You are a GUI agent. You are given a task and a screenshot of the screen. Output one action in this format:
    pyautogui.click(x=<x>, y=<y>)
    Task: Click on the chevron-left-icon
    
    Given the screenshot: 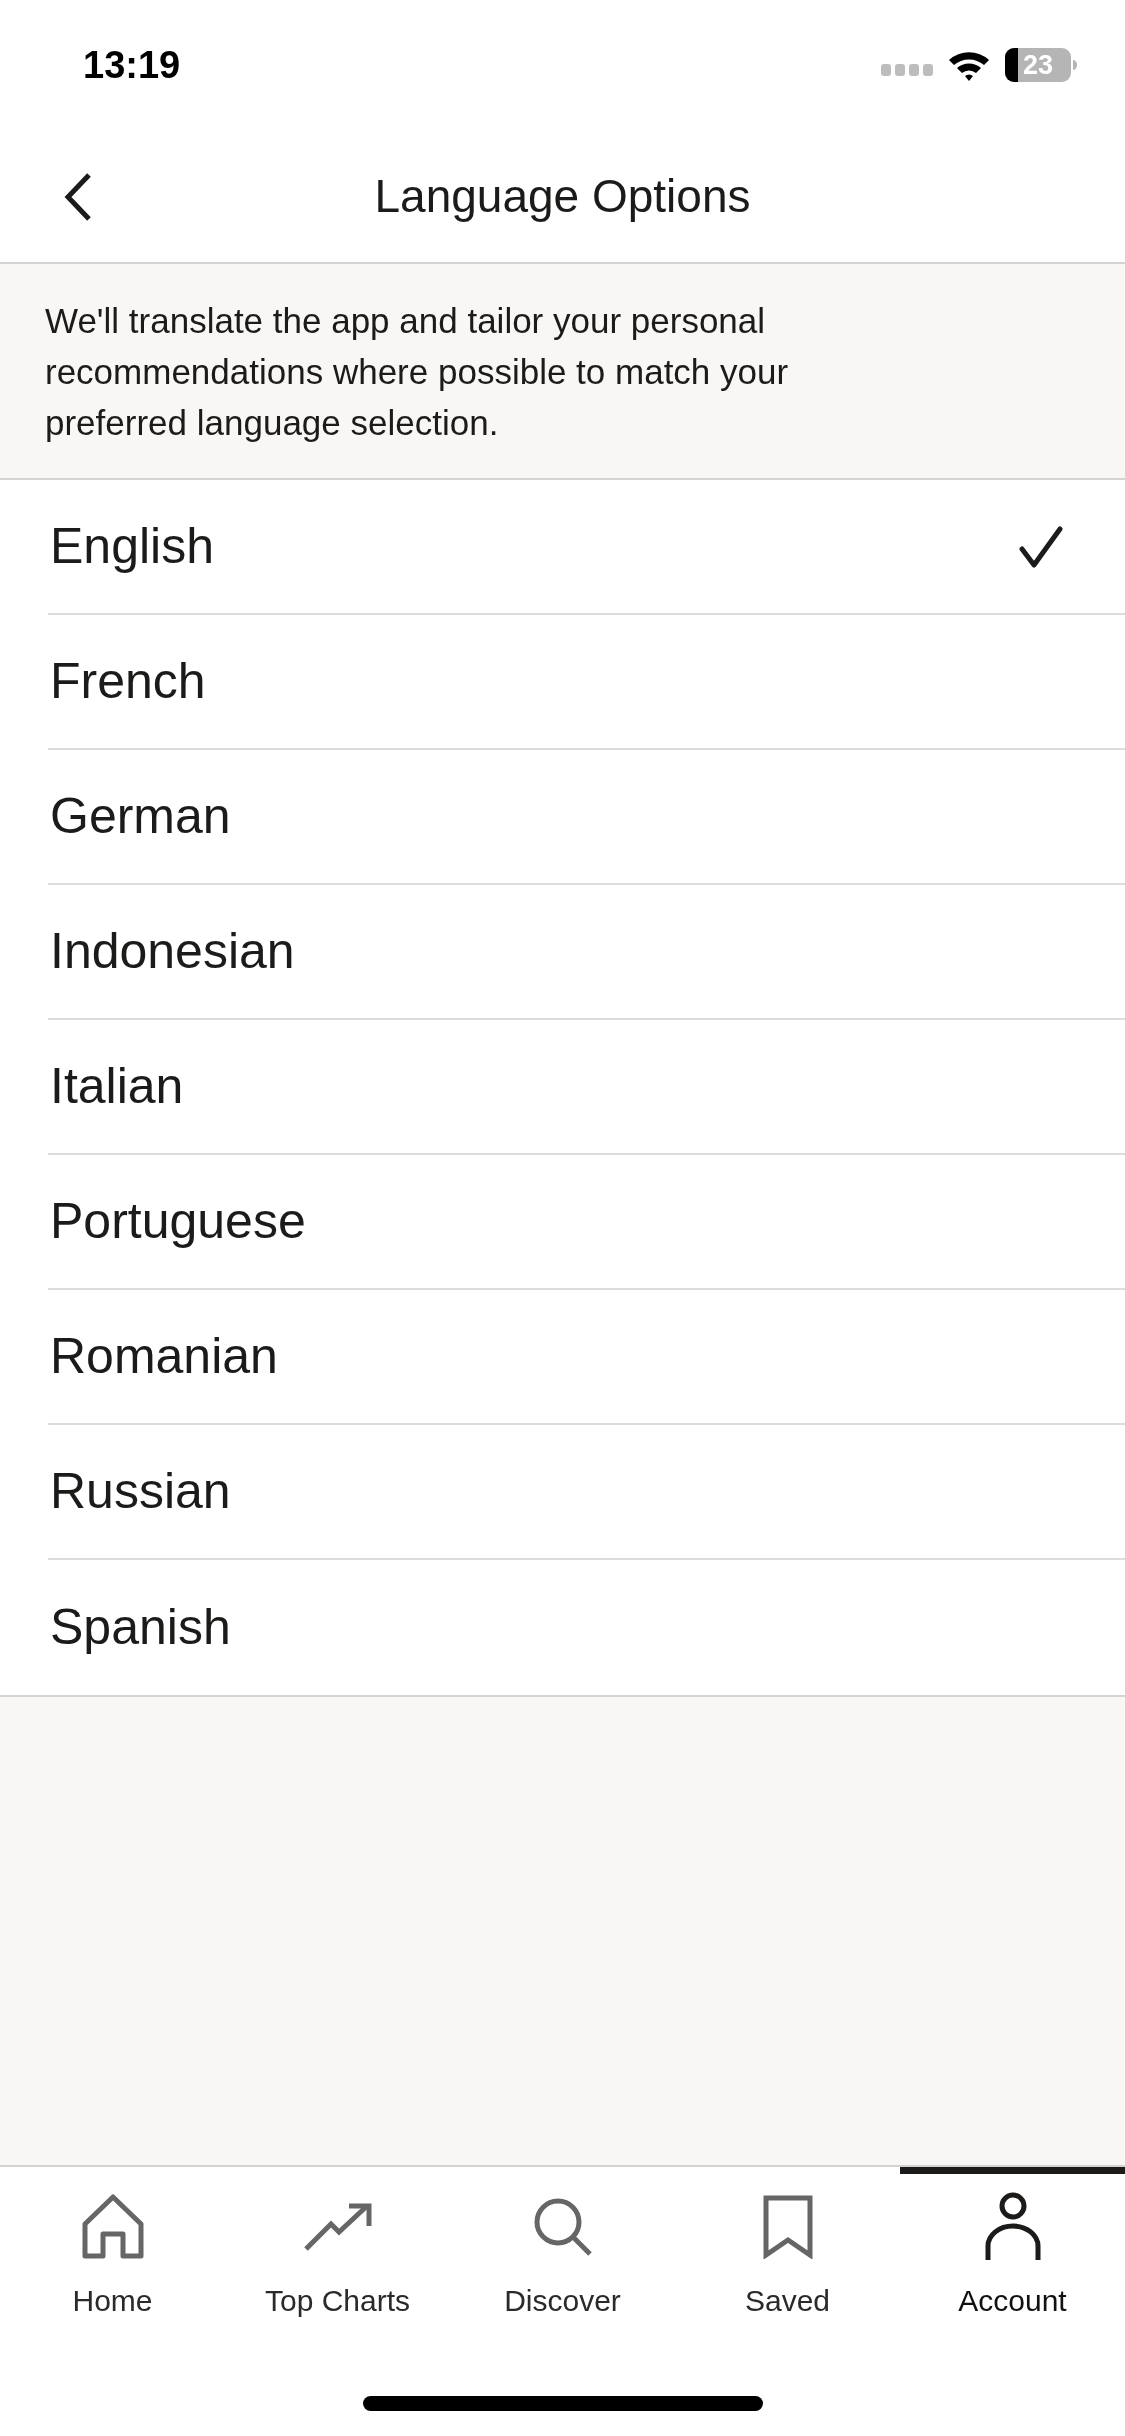 What is the action you would take?
    pyautogui.click(x=78, y=197)
    